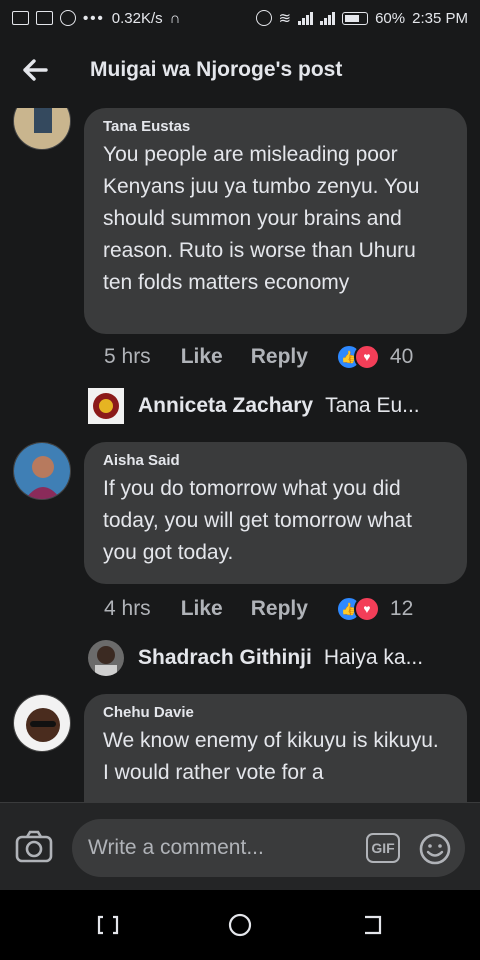 The image size is (480, 960). Describe the element at coordinates (435, 848) in the screenshot. I see `emoji-icon` at that location.